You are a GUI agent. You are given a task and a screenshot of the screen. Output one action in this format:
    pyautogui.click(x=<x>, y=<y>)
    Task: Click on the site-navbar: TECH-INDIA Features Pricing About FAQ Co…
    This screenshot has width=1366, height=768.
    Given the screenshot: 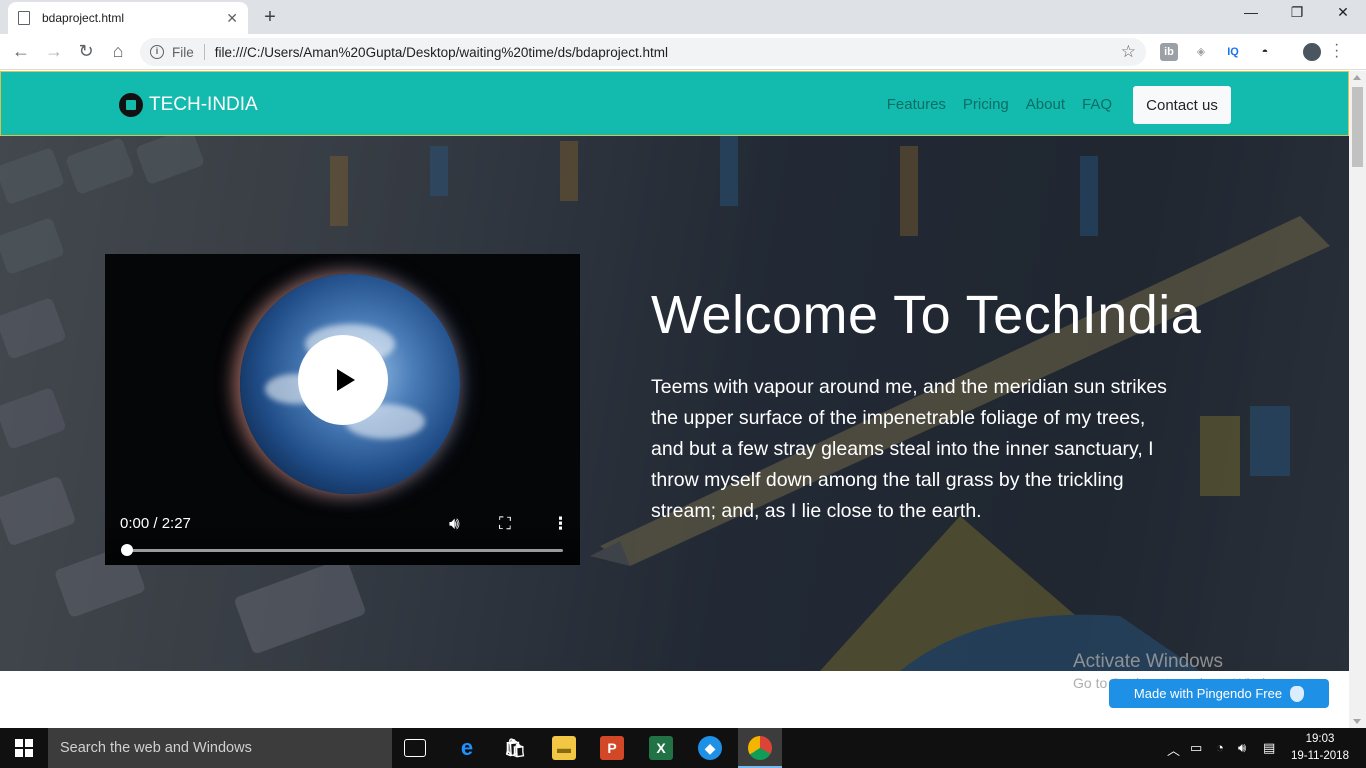 What is the action you would take?
    pyautogui.click(x=674, y=103)
    